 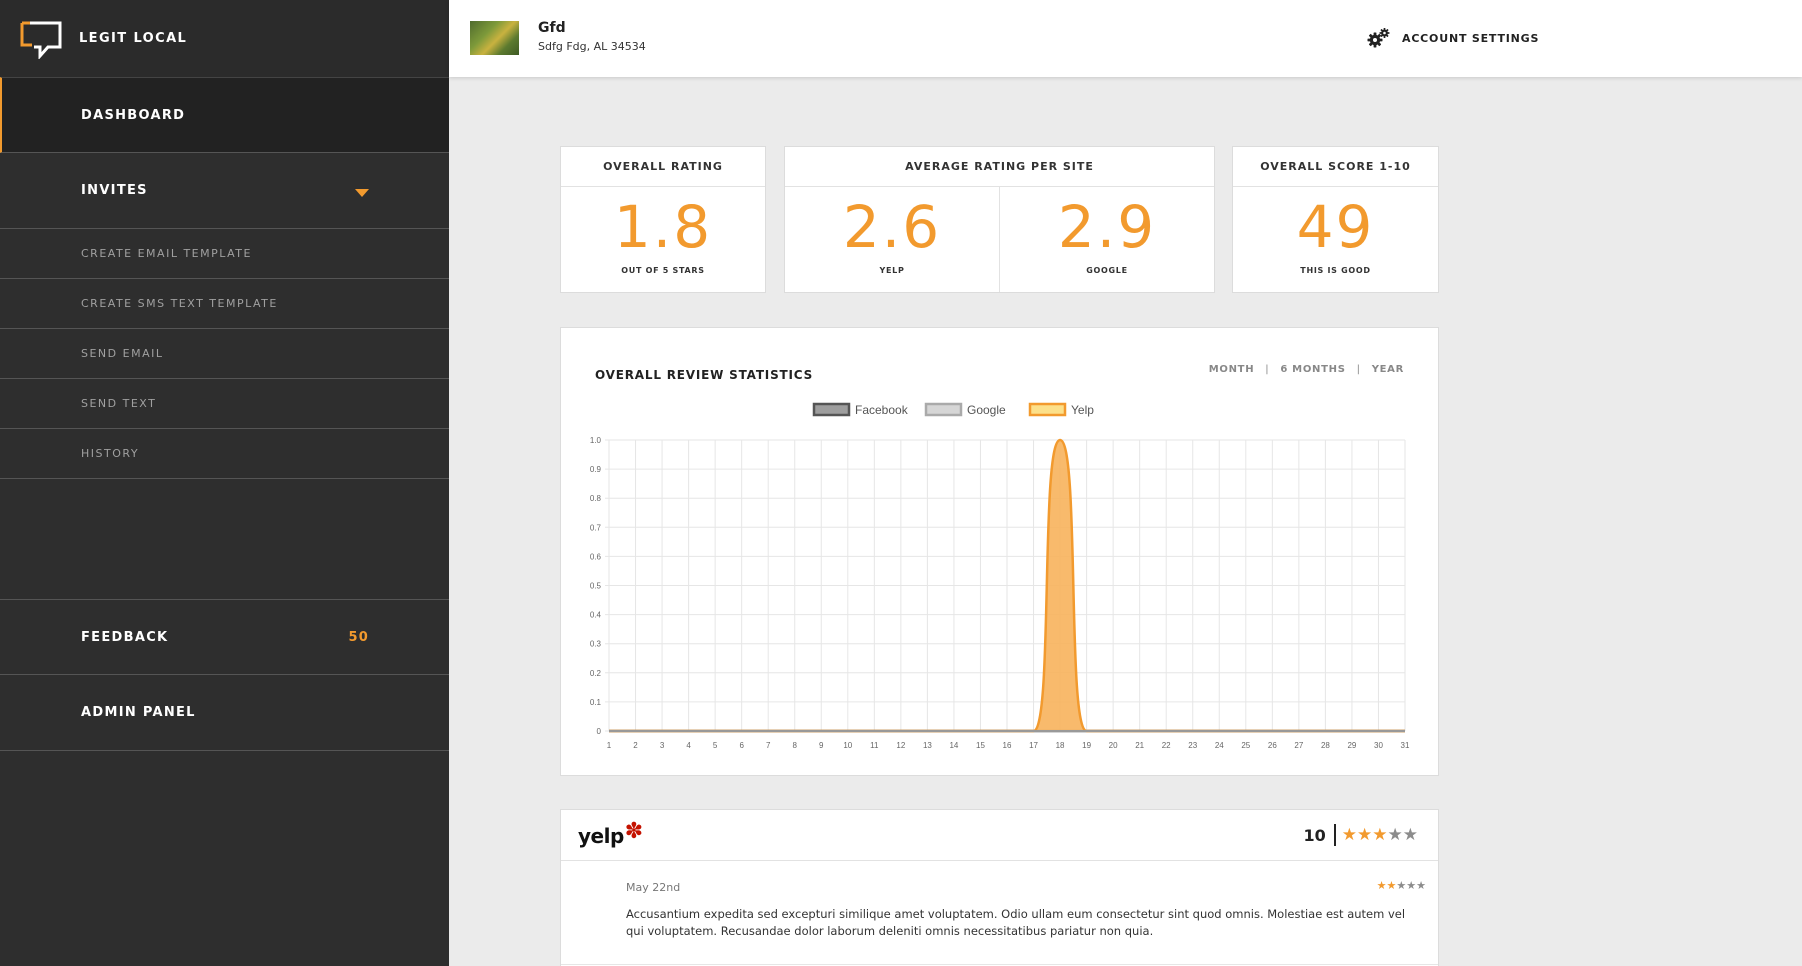 What do you see at coordinates (125, 637) in the screenshot?
I see `sidebar-item-label: FEEDBACK` at bounding box center [125, 637].